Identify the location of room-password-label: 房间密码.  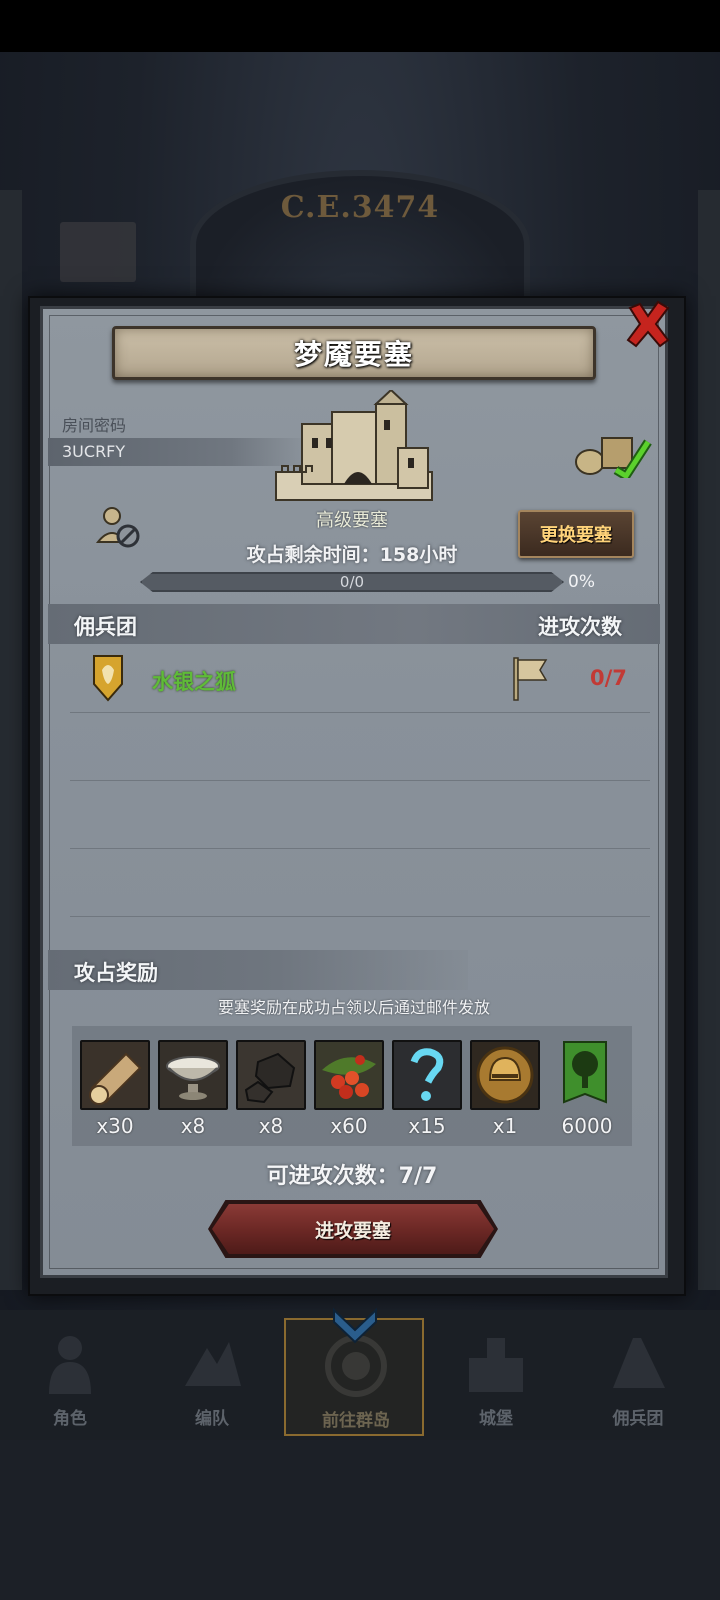
(94, 425).